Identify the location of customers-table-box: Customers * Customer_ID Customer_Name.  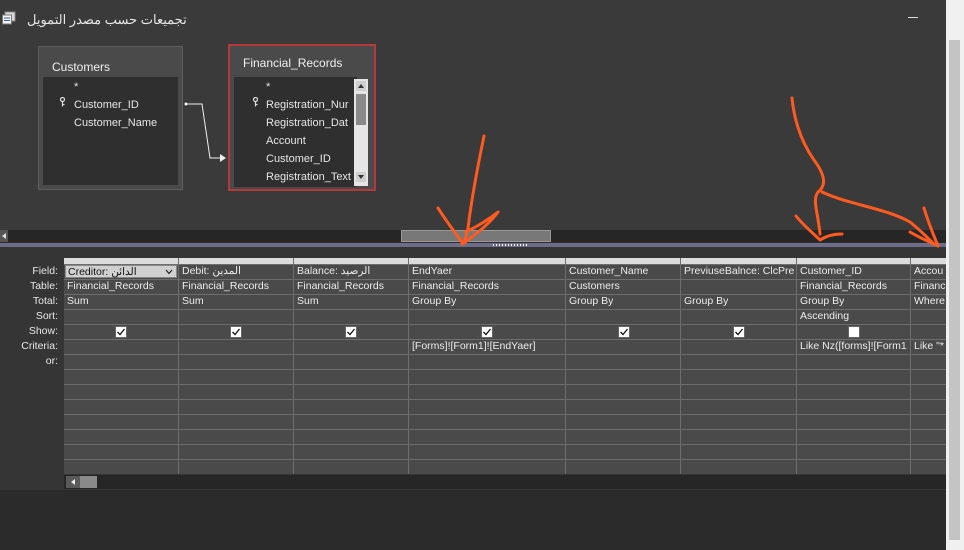
(110, 118).